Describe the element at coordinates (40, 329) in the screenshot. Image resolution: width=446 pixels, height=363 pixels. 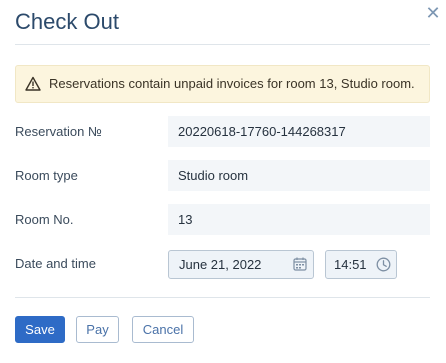
I see `save-button: Save` at that location.